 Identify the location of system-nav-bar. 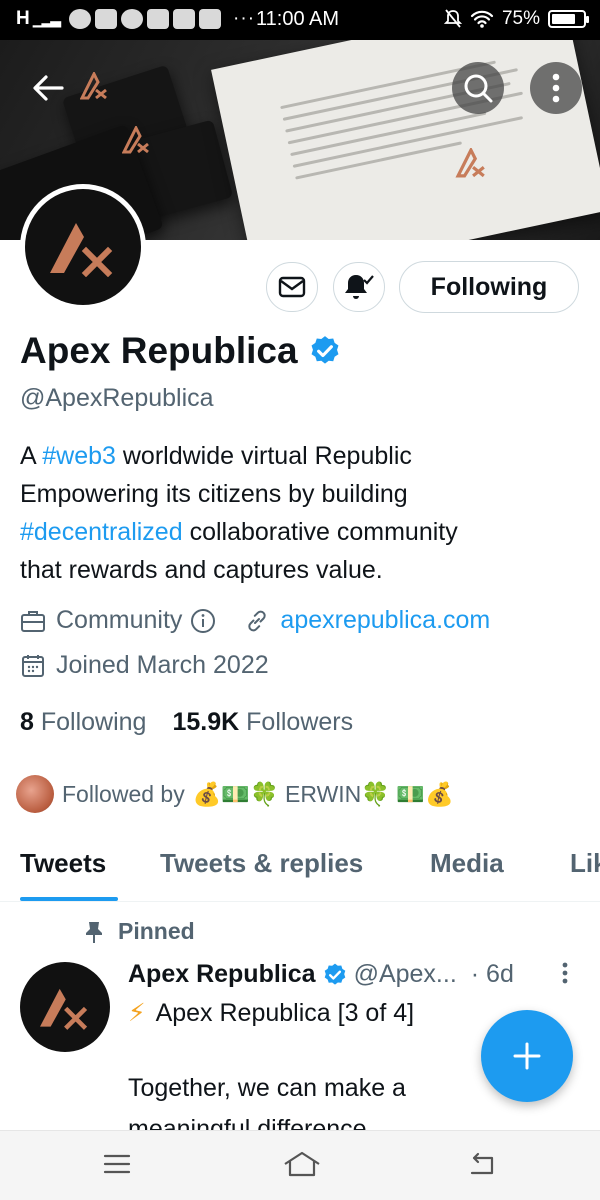
(300, 1165).